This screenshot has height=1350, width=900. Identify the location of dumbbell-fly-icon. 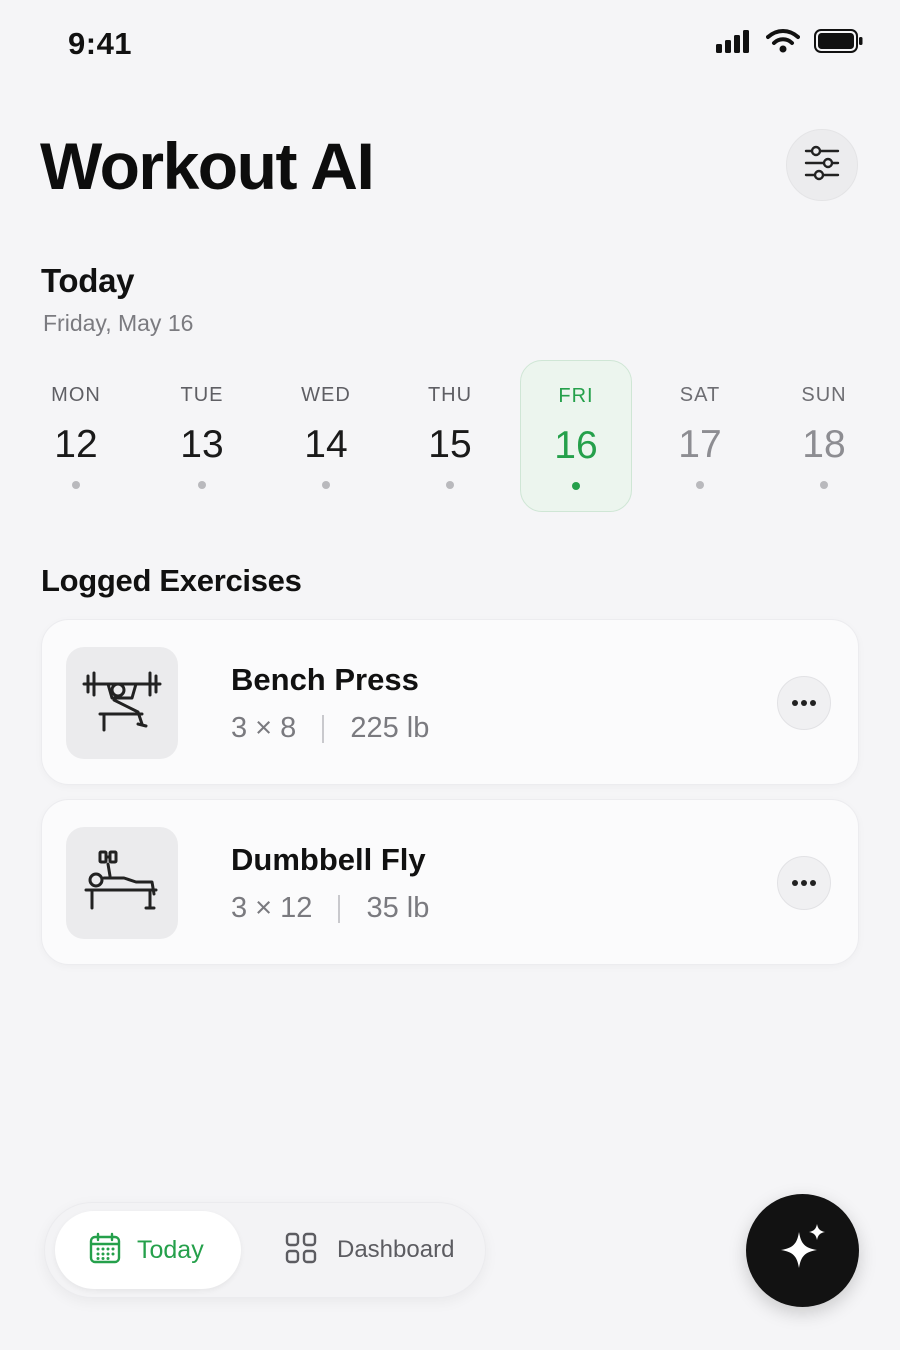
(122, 883).